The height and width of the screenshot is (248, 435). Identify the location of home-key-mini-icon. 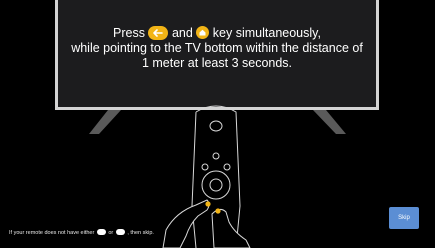
(120, 232).